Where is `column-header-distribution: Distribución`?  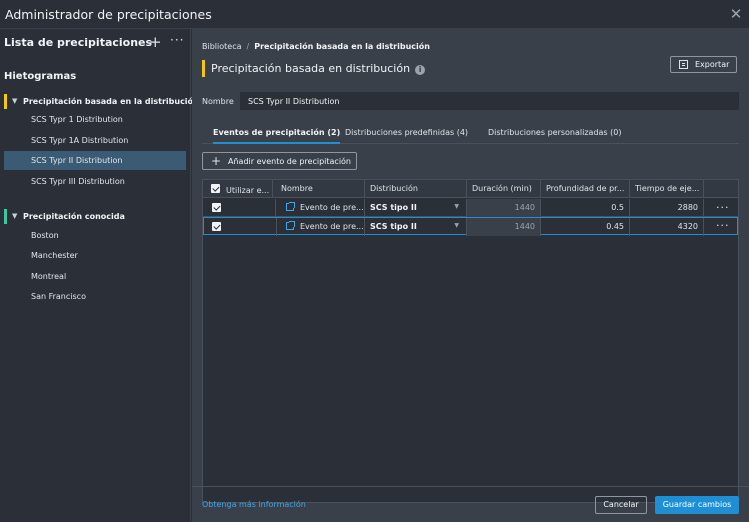 column-header-distribution: Distribución is located at coordinates (416, 189).